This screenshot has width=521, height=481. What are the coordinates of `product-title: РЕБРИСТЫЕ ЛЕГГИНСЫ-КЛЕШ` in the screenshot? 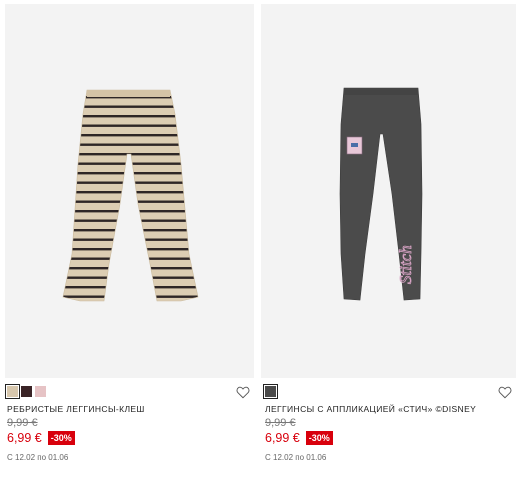 It's located at (76, 409).